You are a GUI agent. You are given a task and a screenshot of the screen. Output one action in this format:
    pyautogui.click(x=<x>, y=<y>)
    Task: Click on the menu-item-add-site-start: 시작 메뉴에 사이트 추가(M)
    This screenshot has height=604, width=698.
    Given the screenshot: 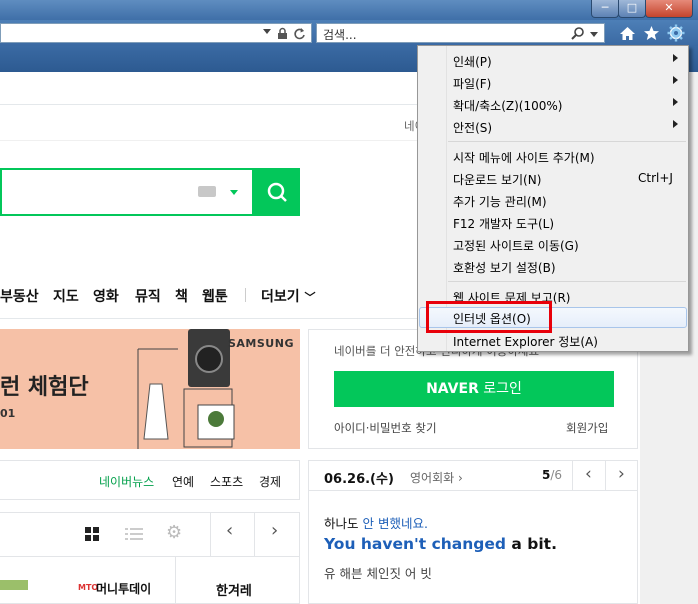 What is the action you would take?
    pyautogui.click(x=553, y=156)
    